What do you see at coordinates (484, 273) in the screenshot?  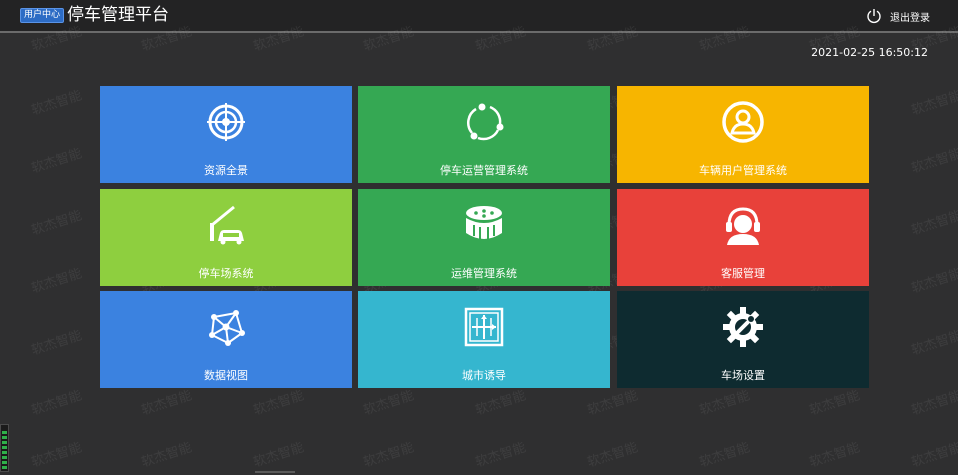 I see `tile-label: 运维管理系统` at bounding box center [484, 273].